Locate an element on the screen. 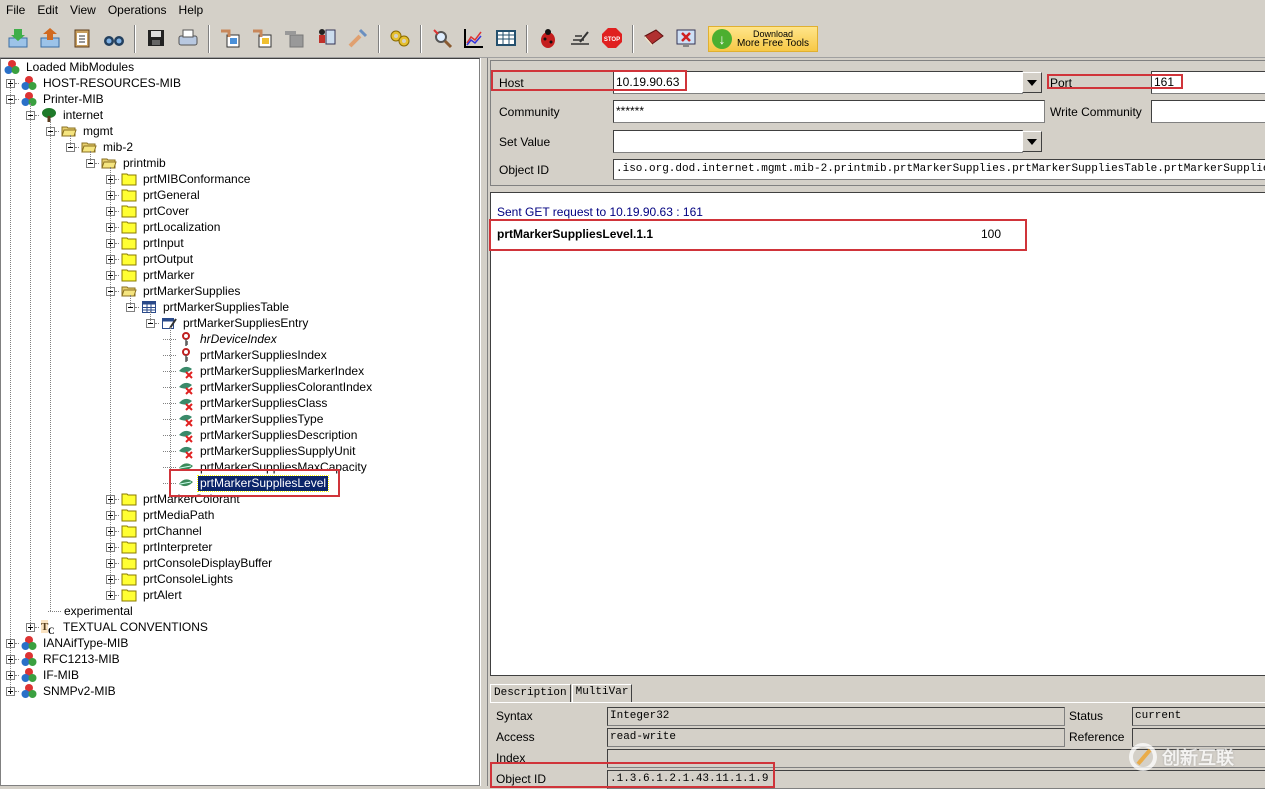 This screenshot has height=789, width=1265. tree-node-prtgeneral: prtGeneral is located at coordinates (154, 195).